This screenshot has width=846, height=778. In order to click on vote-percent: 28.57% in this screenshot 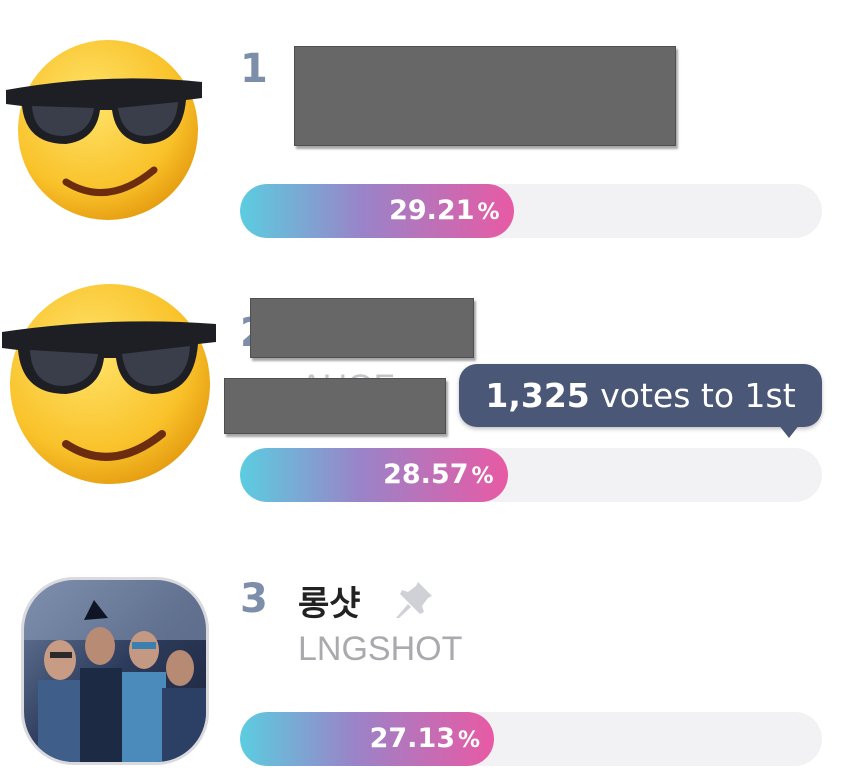, I will do `click(438, 474)`.